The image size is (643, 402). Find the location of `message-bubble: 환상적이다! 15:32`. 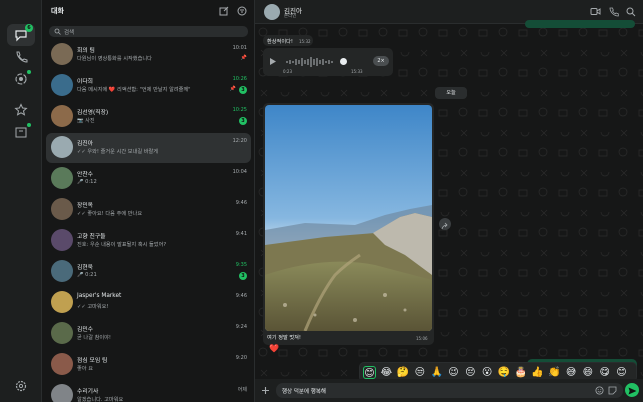

message-bubble: 환상적이다! 15:32 is located at coordinates (288, 40).